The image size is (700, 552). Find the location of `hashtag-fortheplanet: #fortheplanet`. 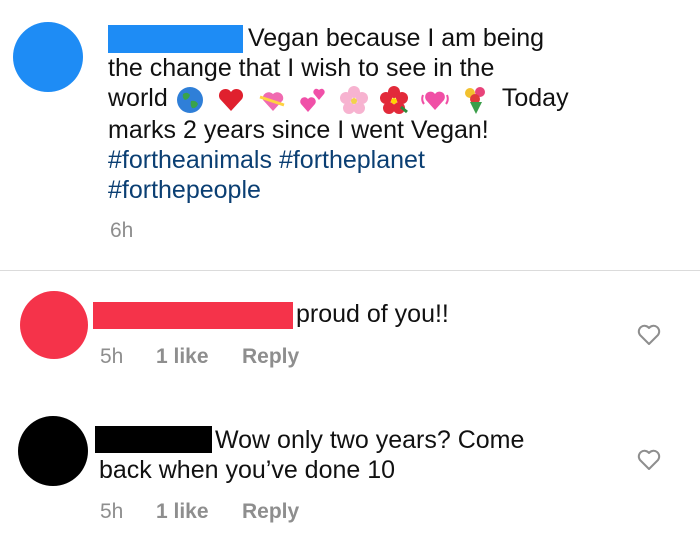

hashtag-fortheplanet: #fortheplanet is located at coordinates (352, 160).